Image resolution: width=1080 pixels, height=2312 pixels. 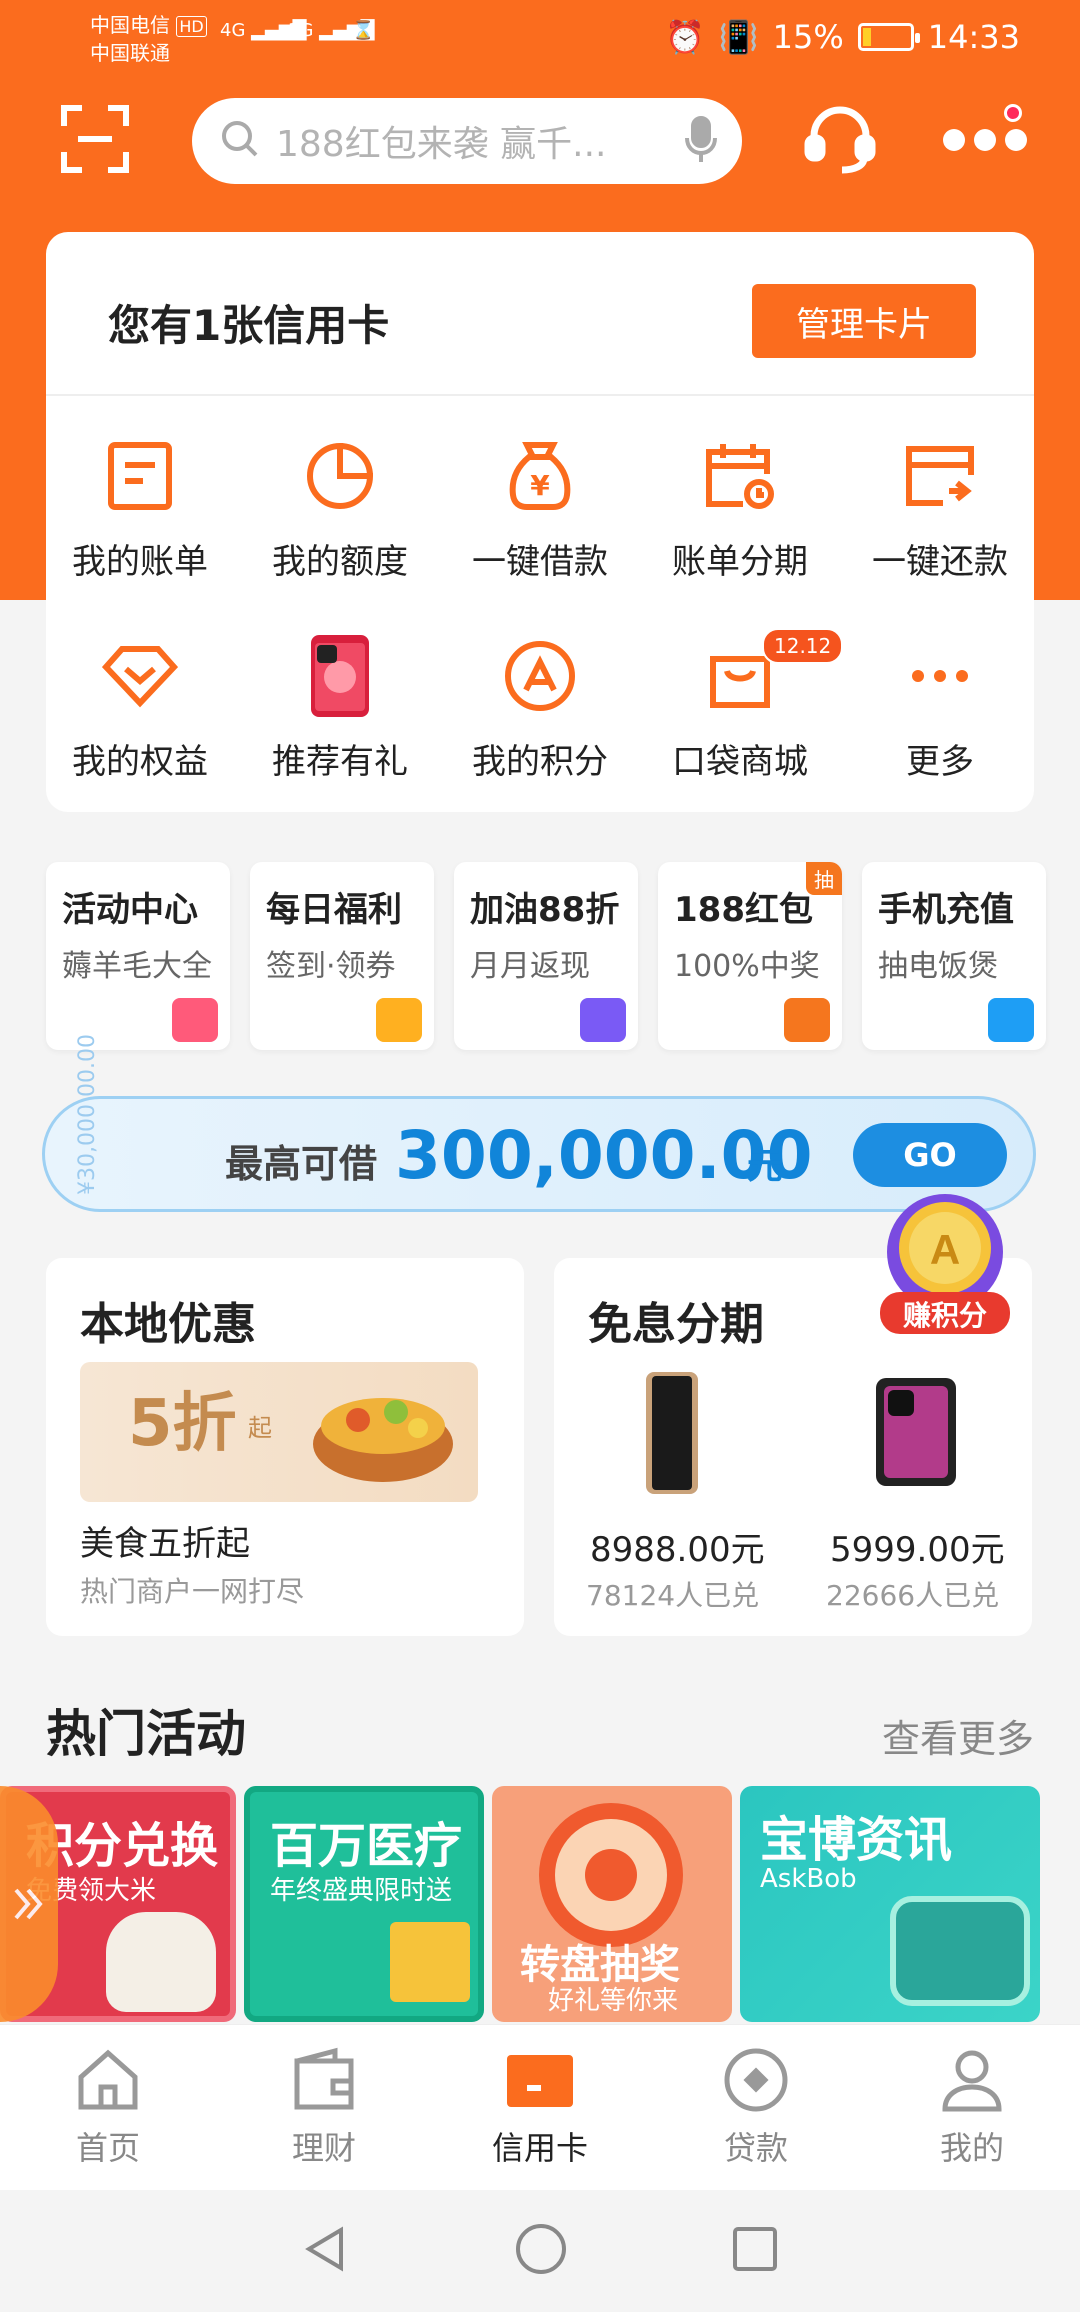 I want to click on status-right: ⏰ 📳 15% 14:33, so click(x=842, y=37).